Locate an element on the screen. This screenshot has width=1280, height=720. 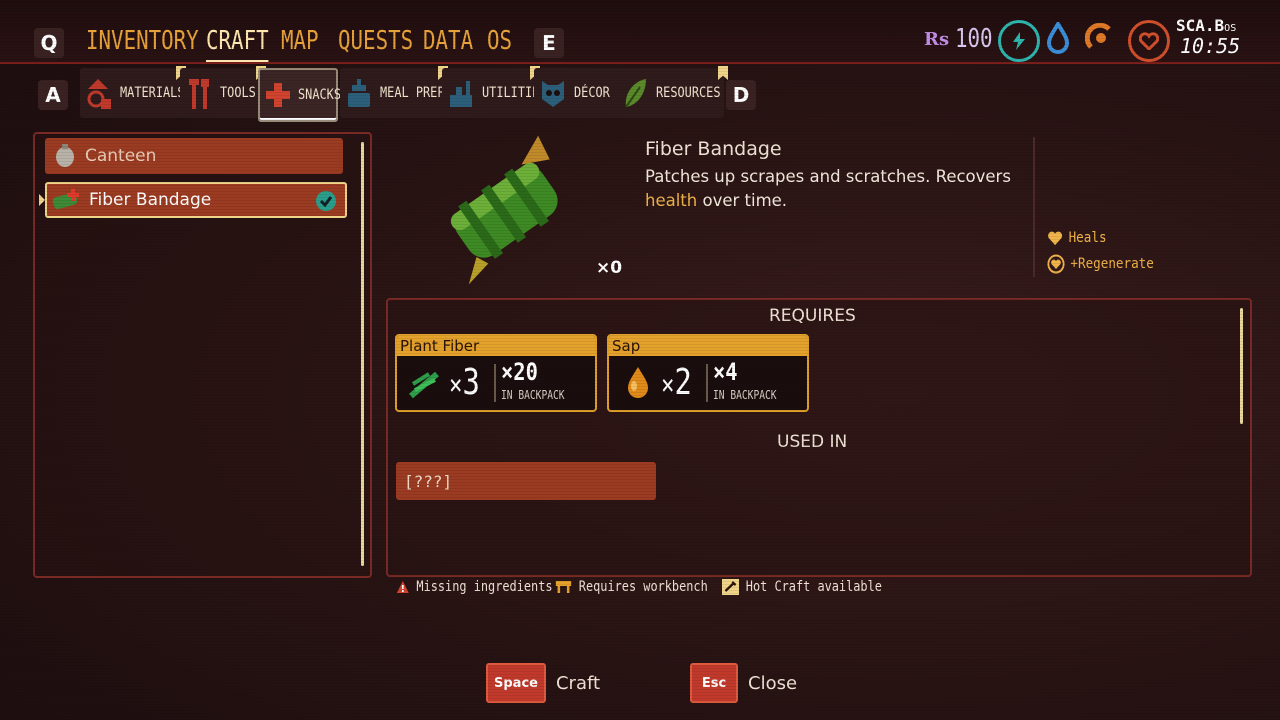
tools-icon is located at coordinates (199, 93).